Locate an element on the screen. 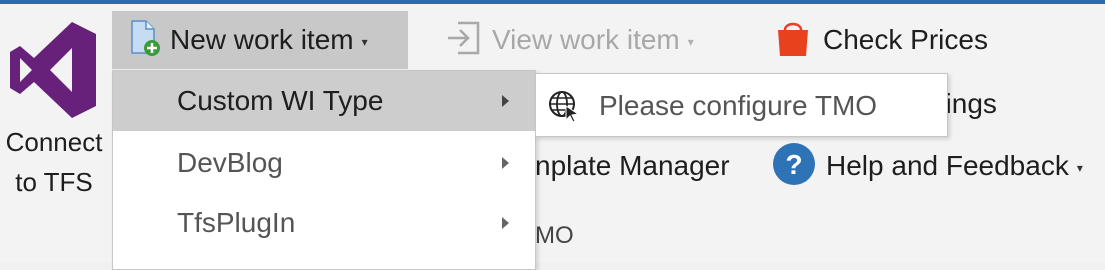 Image resolution: width=1105 pixels, height=270 pixels. ribbon-group-label: MO is located at coordinates (554, 235).